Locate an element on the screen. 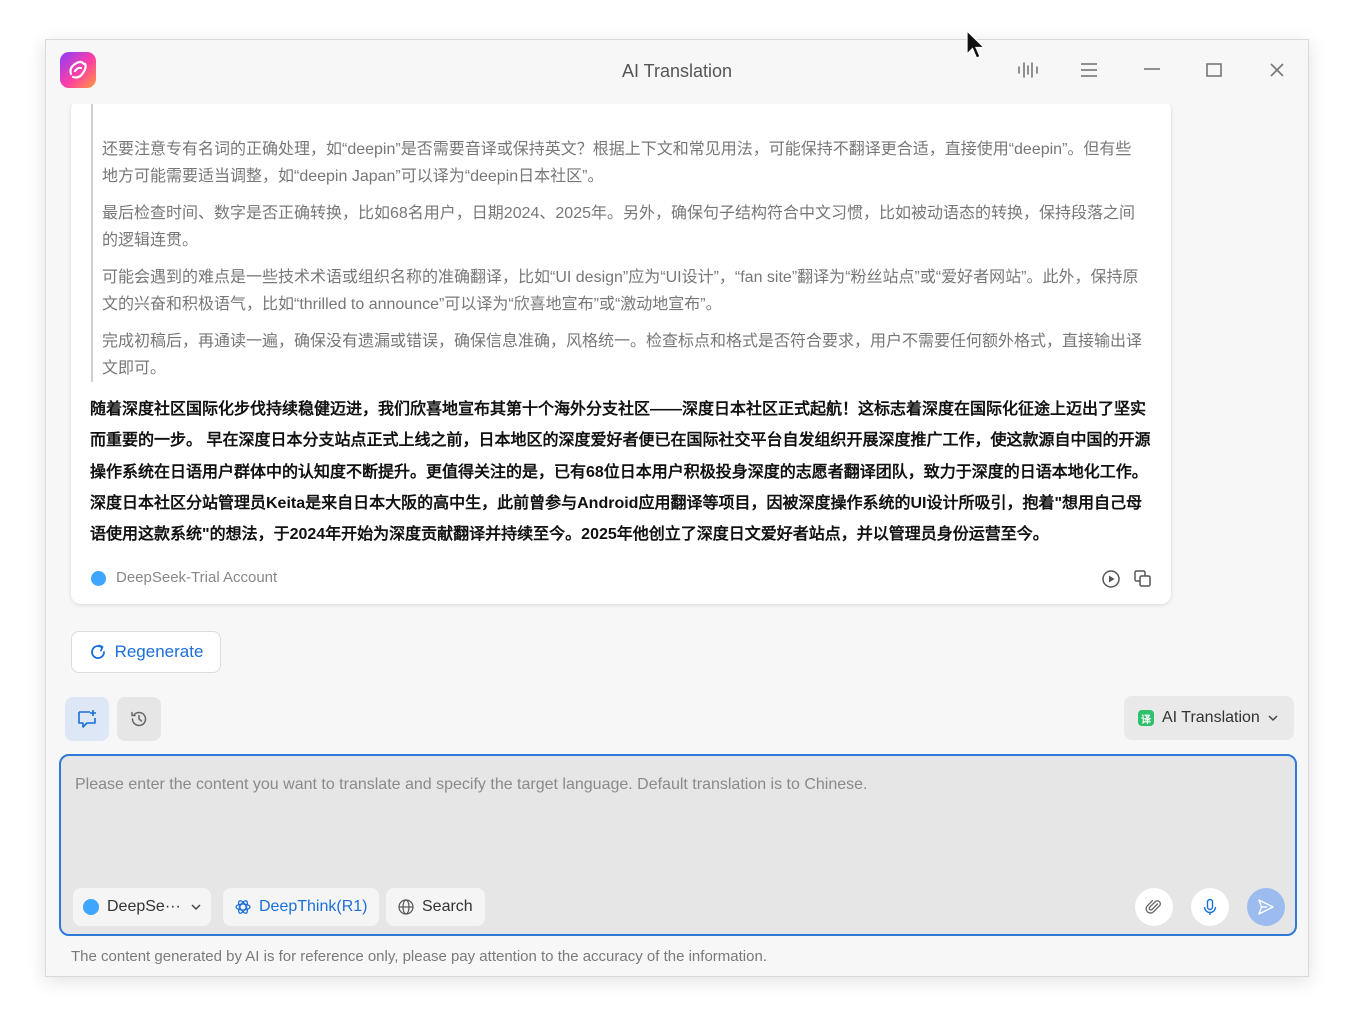 The image size is (1352, 1027). copy-button is located at coordinates (1143, 579).